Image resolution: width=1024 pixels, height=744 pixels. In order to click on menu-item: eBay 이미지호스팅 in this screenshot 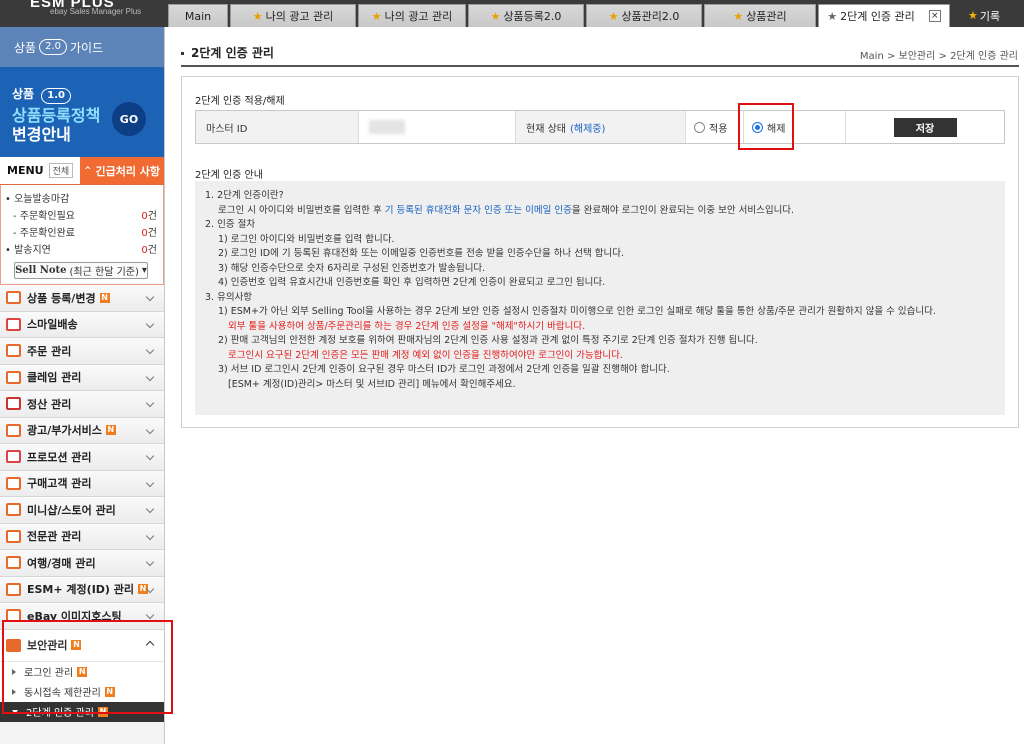, I will do `click(82, 616)`.